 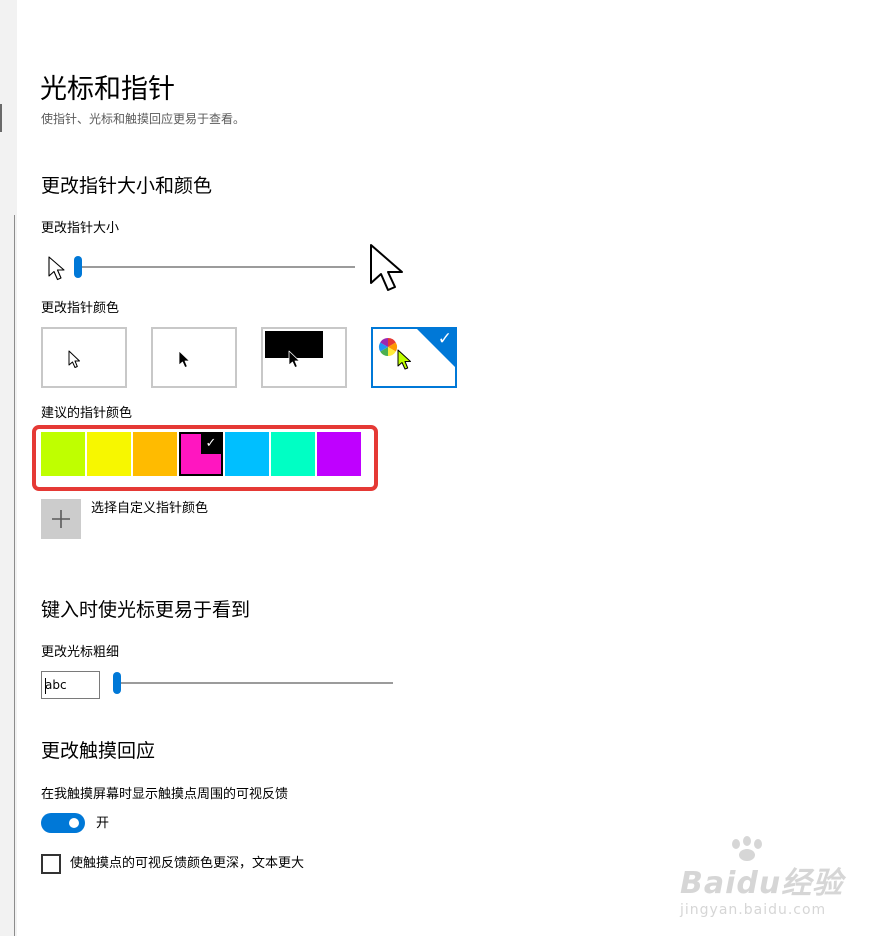 I want to click on cursor-thickness-label: 更改光标粗细, so click(x=80, y=652).